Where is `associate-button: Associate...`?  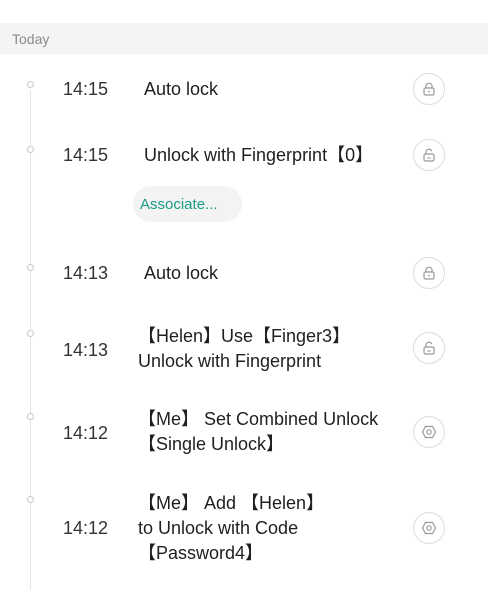
associate-button: Associate... is located at coordinates (187, 204).